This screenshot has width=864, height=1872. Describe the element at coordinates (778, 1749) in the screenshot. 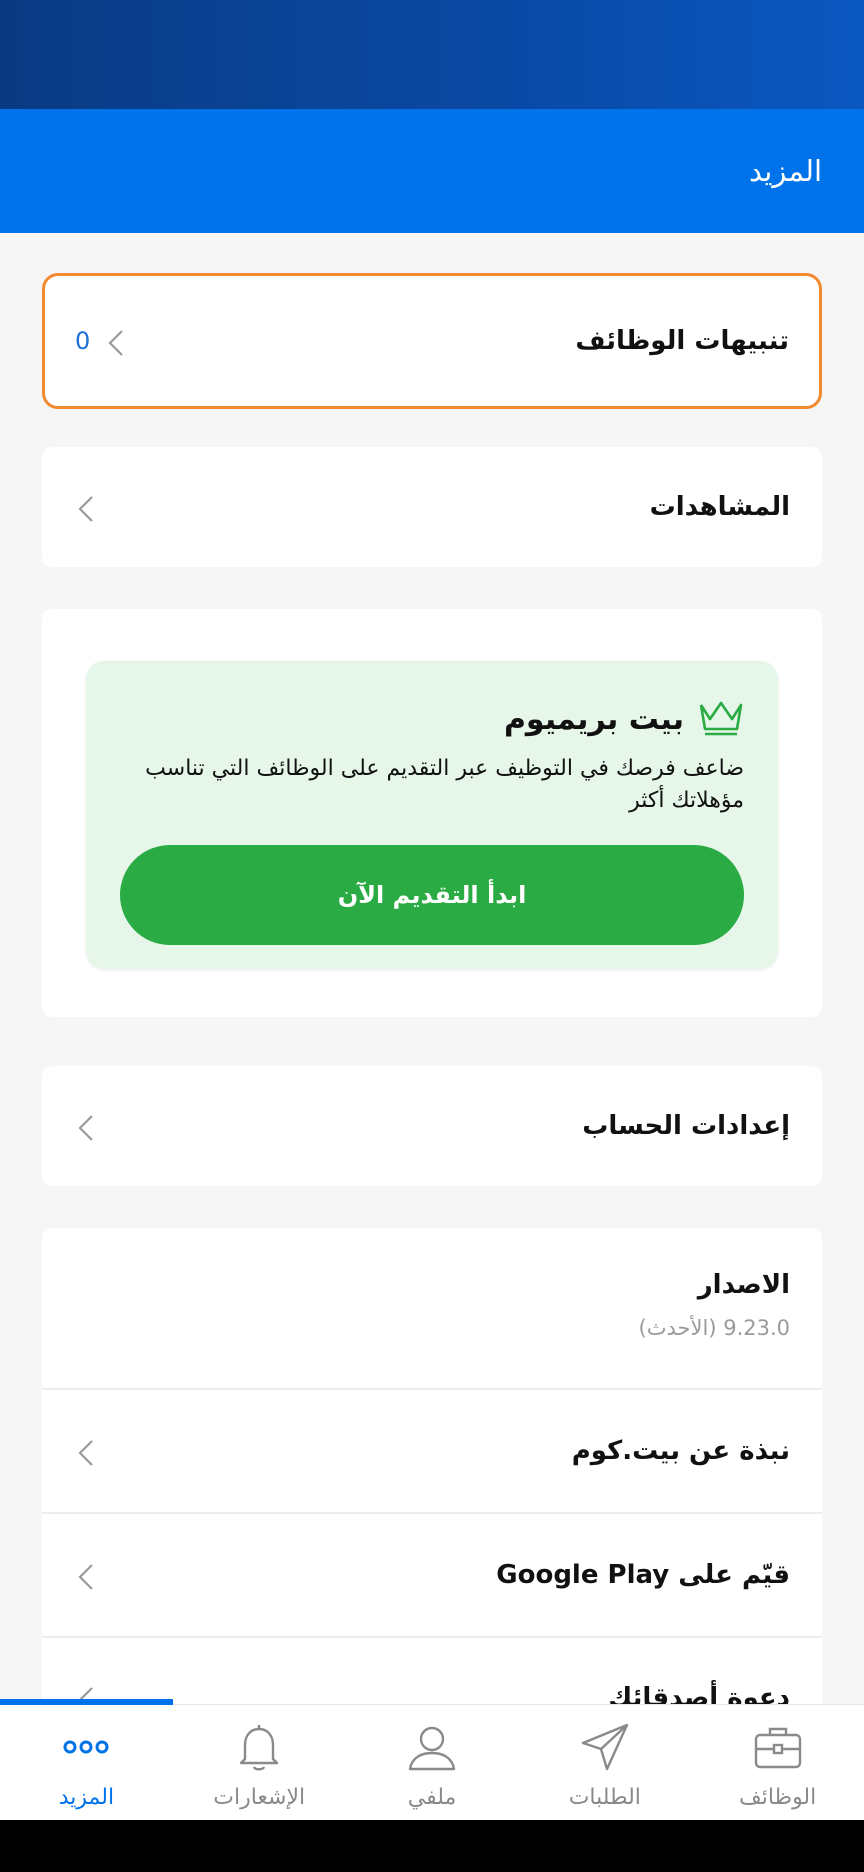

I see `briefcase-icon` at that location.